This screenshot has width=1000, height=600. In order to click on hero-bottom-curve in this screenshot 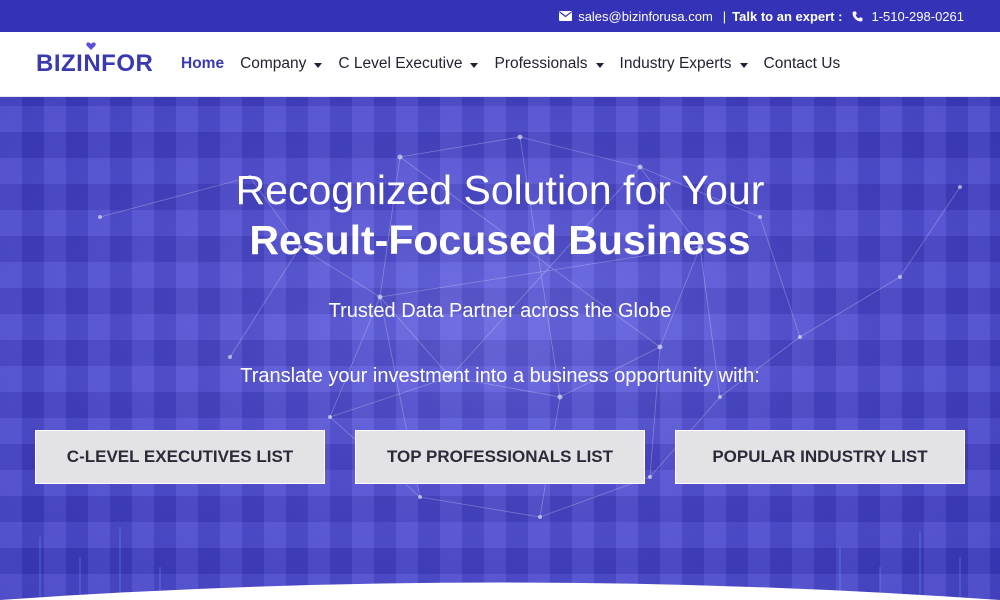, I will do `click(500, 591)`.